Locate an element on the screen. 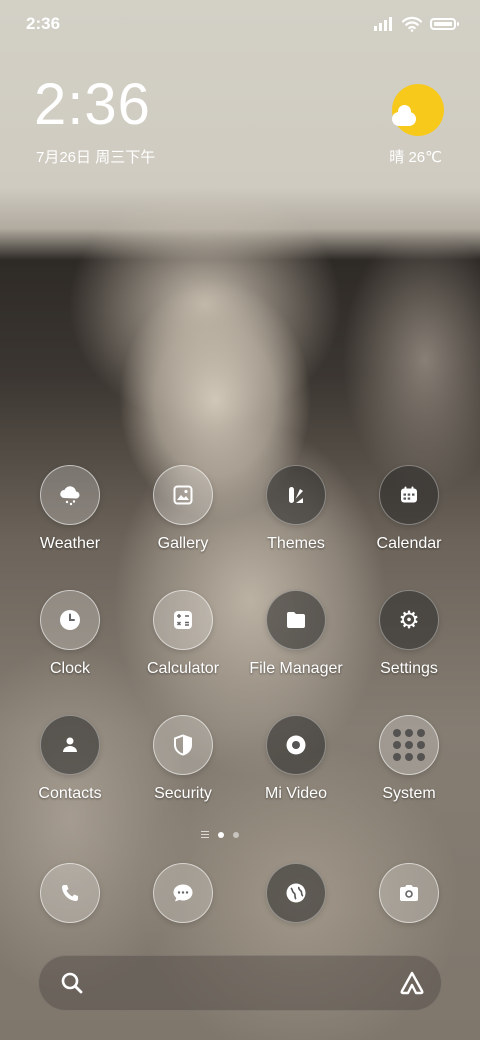  app-label: Weather is located at coordinates (70, 543).